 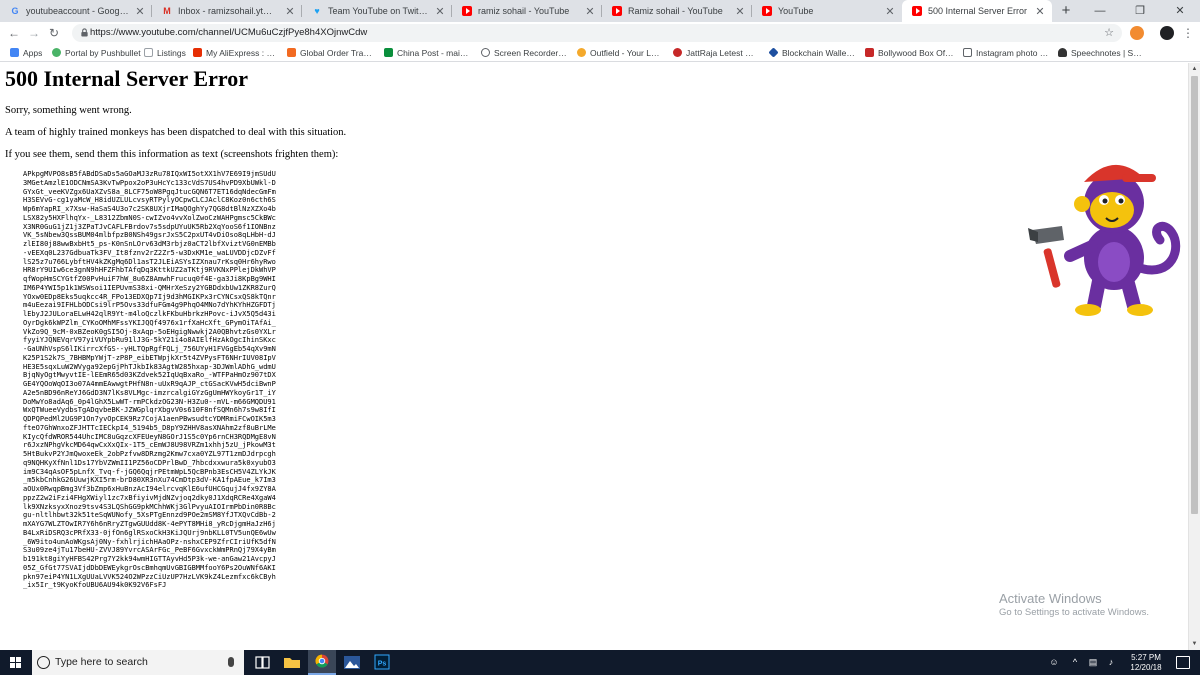 I want to click on error-title: 500 Internal Server Error, so click(x=126, y=78).